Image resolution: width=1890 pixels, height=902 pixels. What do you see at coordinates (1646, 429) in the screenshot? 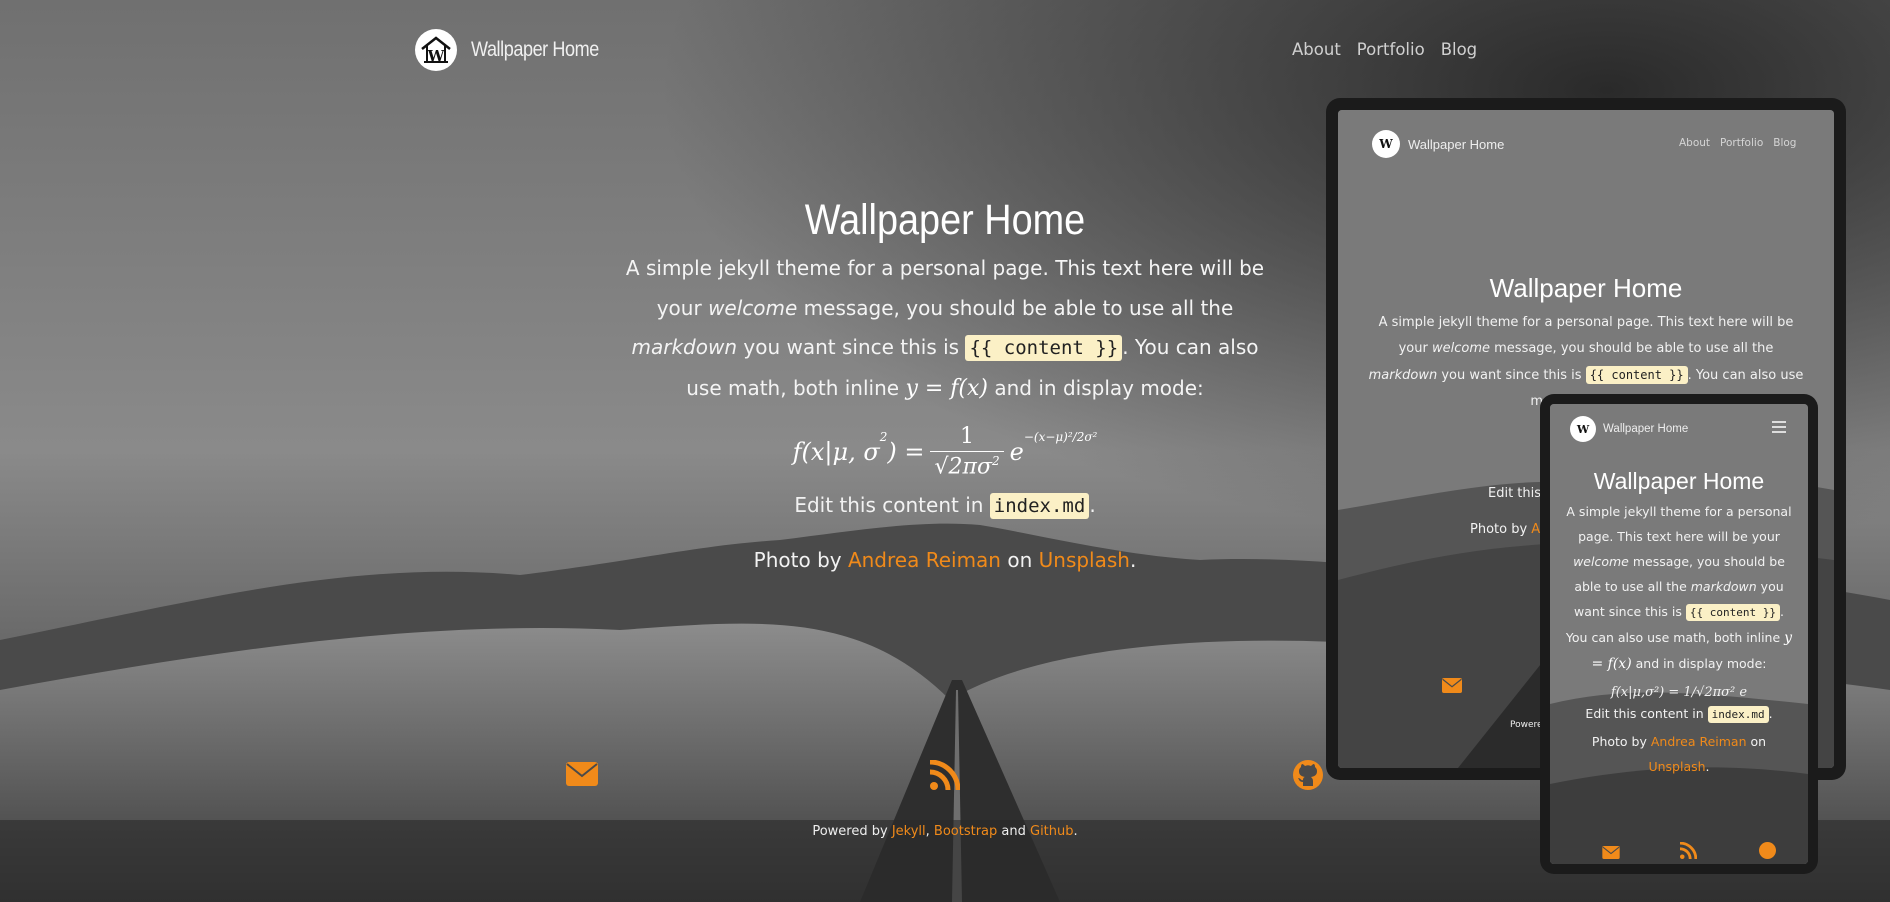
I see `phone-site-title: Wallpaper Home` at bounding box center [1646, 429].